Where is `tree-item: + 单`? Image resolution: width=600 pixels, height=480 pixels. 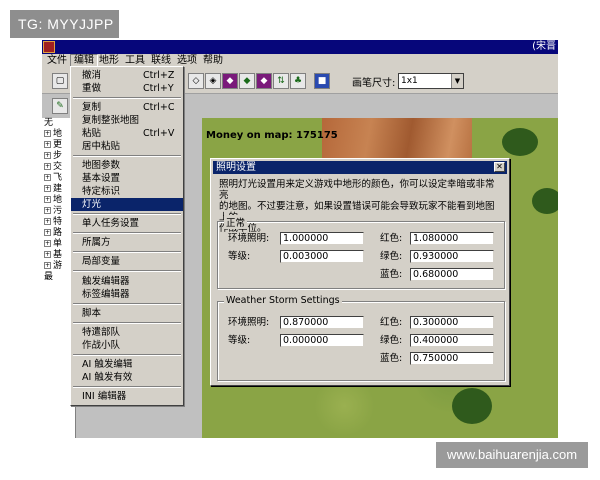 tree-item: + 单 is located at coordinates (53, 244).